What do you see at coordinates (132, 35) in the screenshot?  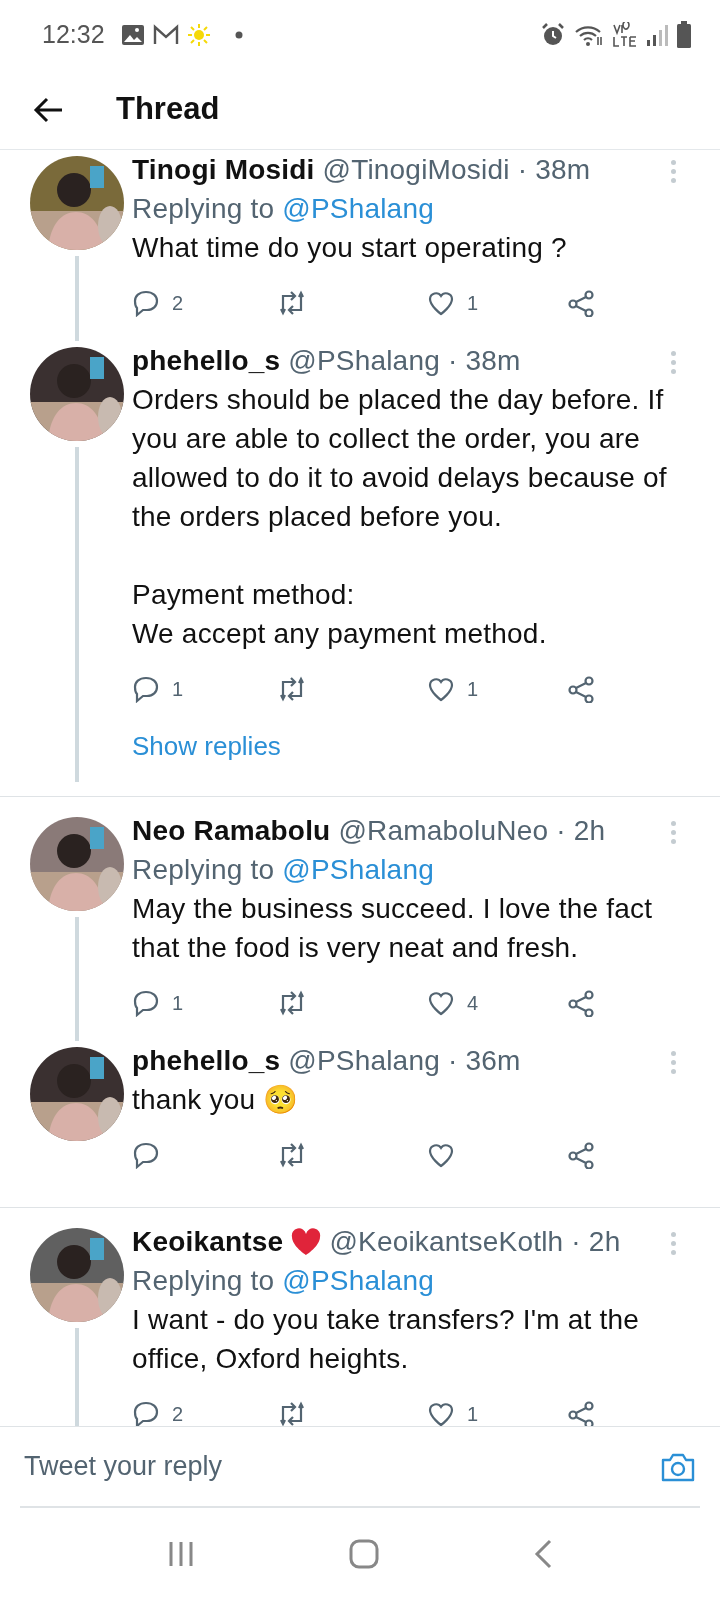 I see `image-icon` at bounding box center [132, 35].